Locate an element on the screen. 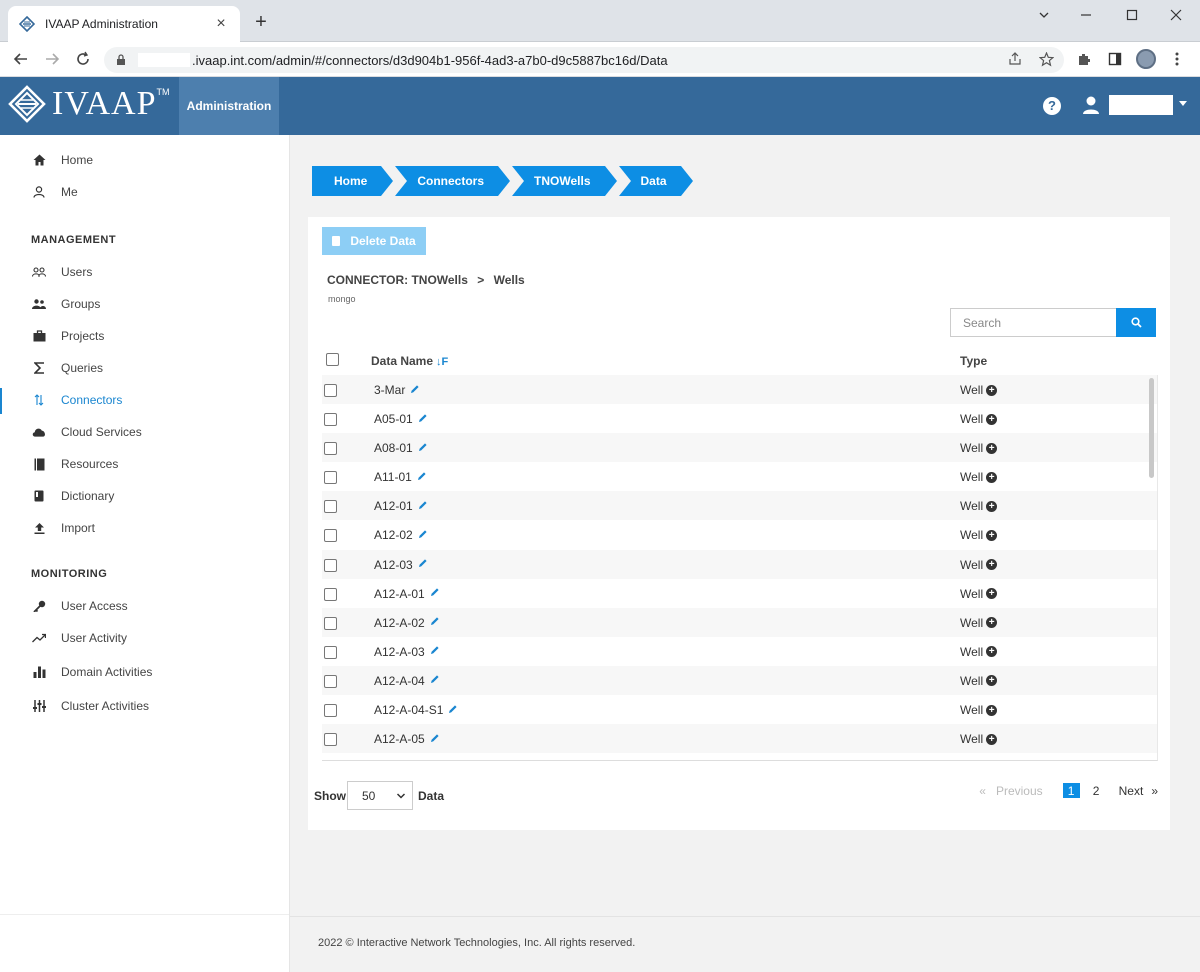 The image size is (1200, 972). delete-data-button: Delete Data is located at coordinates (374, 241).